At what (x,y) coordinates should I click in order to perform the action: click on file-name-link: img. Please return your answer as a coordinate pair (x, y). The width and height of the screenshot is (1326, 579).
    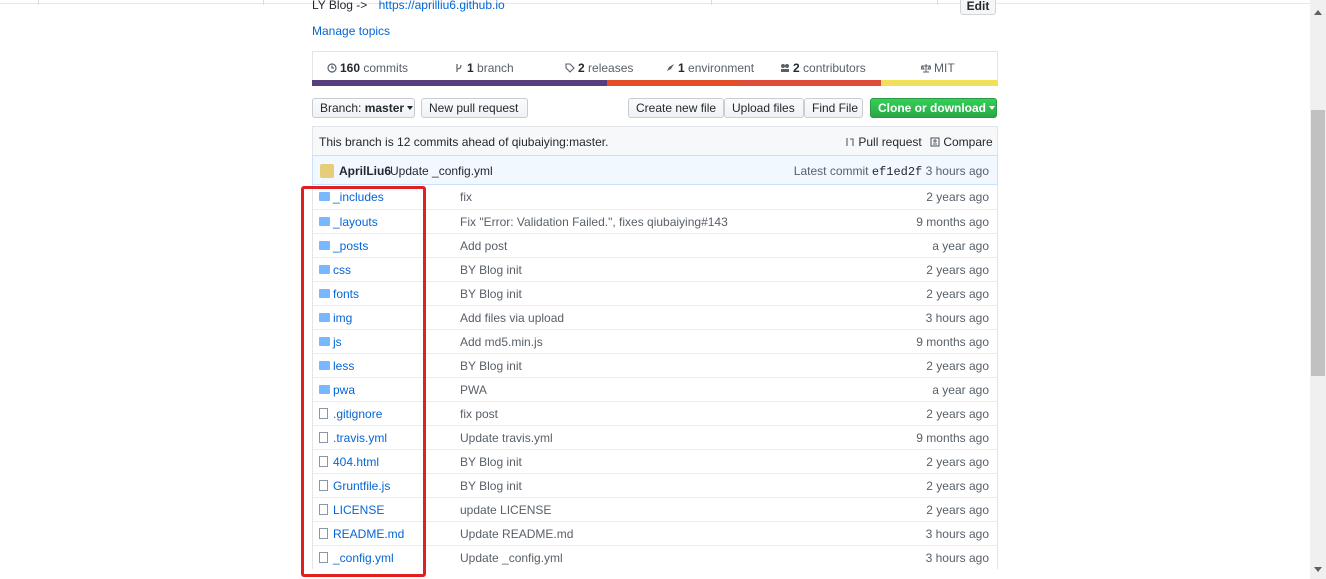
    Looking at the image, I should click on (342, 318).